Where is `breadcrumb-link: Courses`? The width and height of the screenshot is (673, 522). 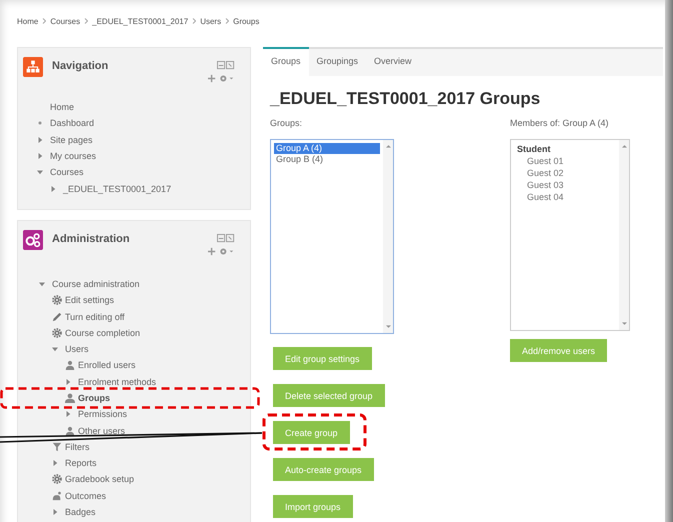 breadcrumb-link: Courses is located at coordinates (65, 21).